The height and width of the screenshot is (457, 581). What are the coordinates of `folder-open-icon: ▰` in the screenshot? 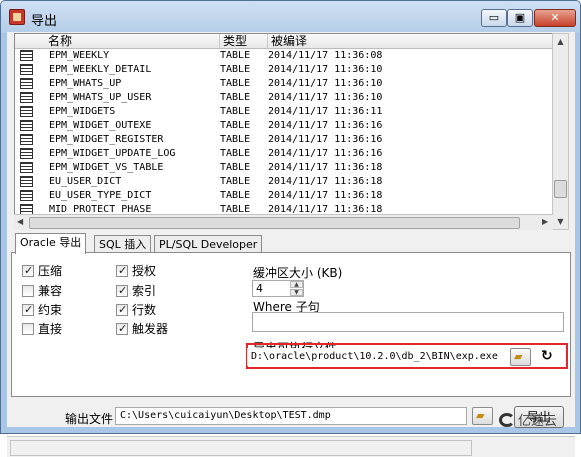 It's located at (480, 415).